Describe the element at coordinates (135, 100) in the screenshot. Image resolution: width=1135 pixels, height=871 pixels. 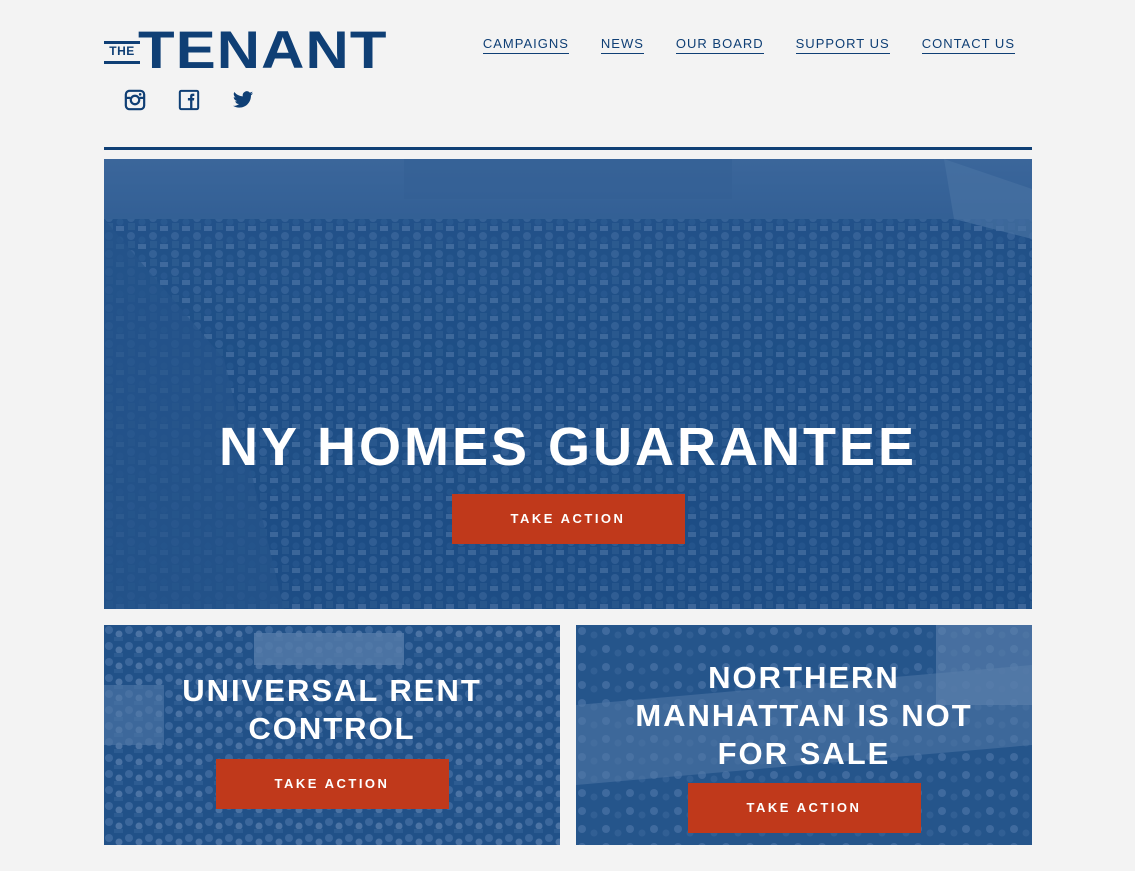
I see `instagram-icon` at that location.